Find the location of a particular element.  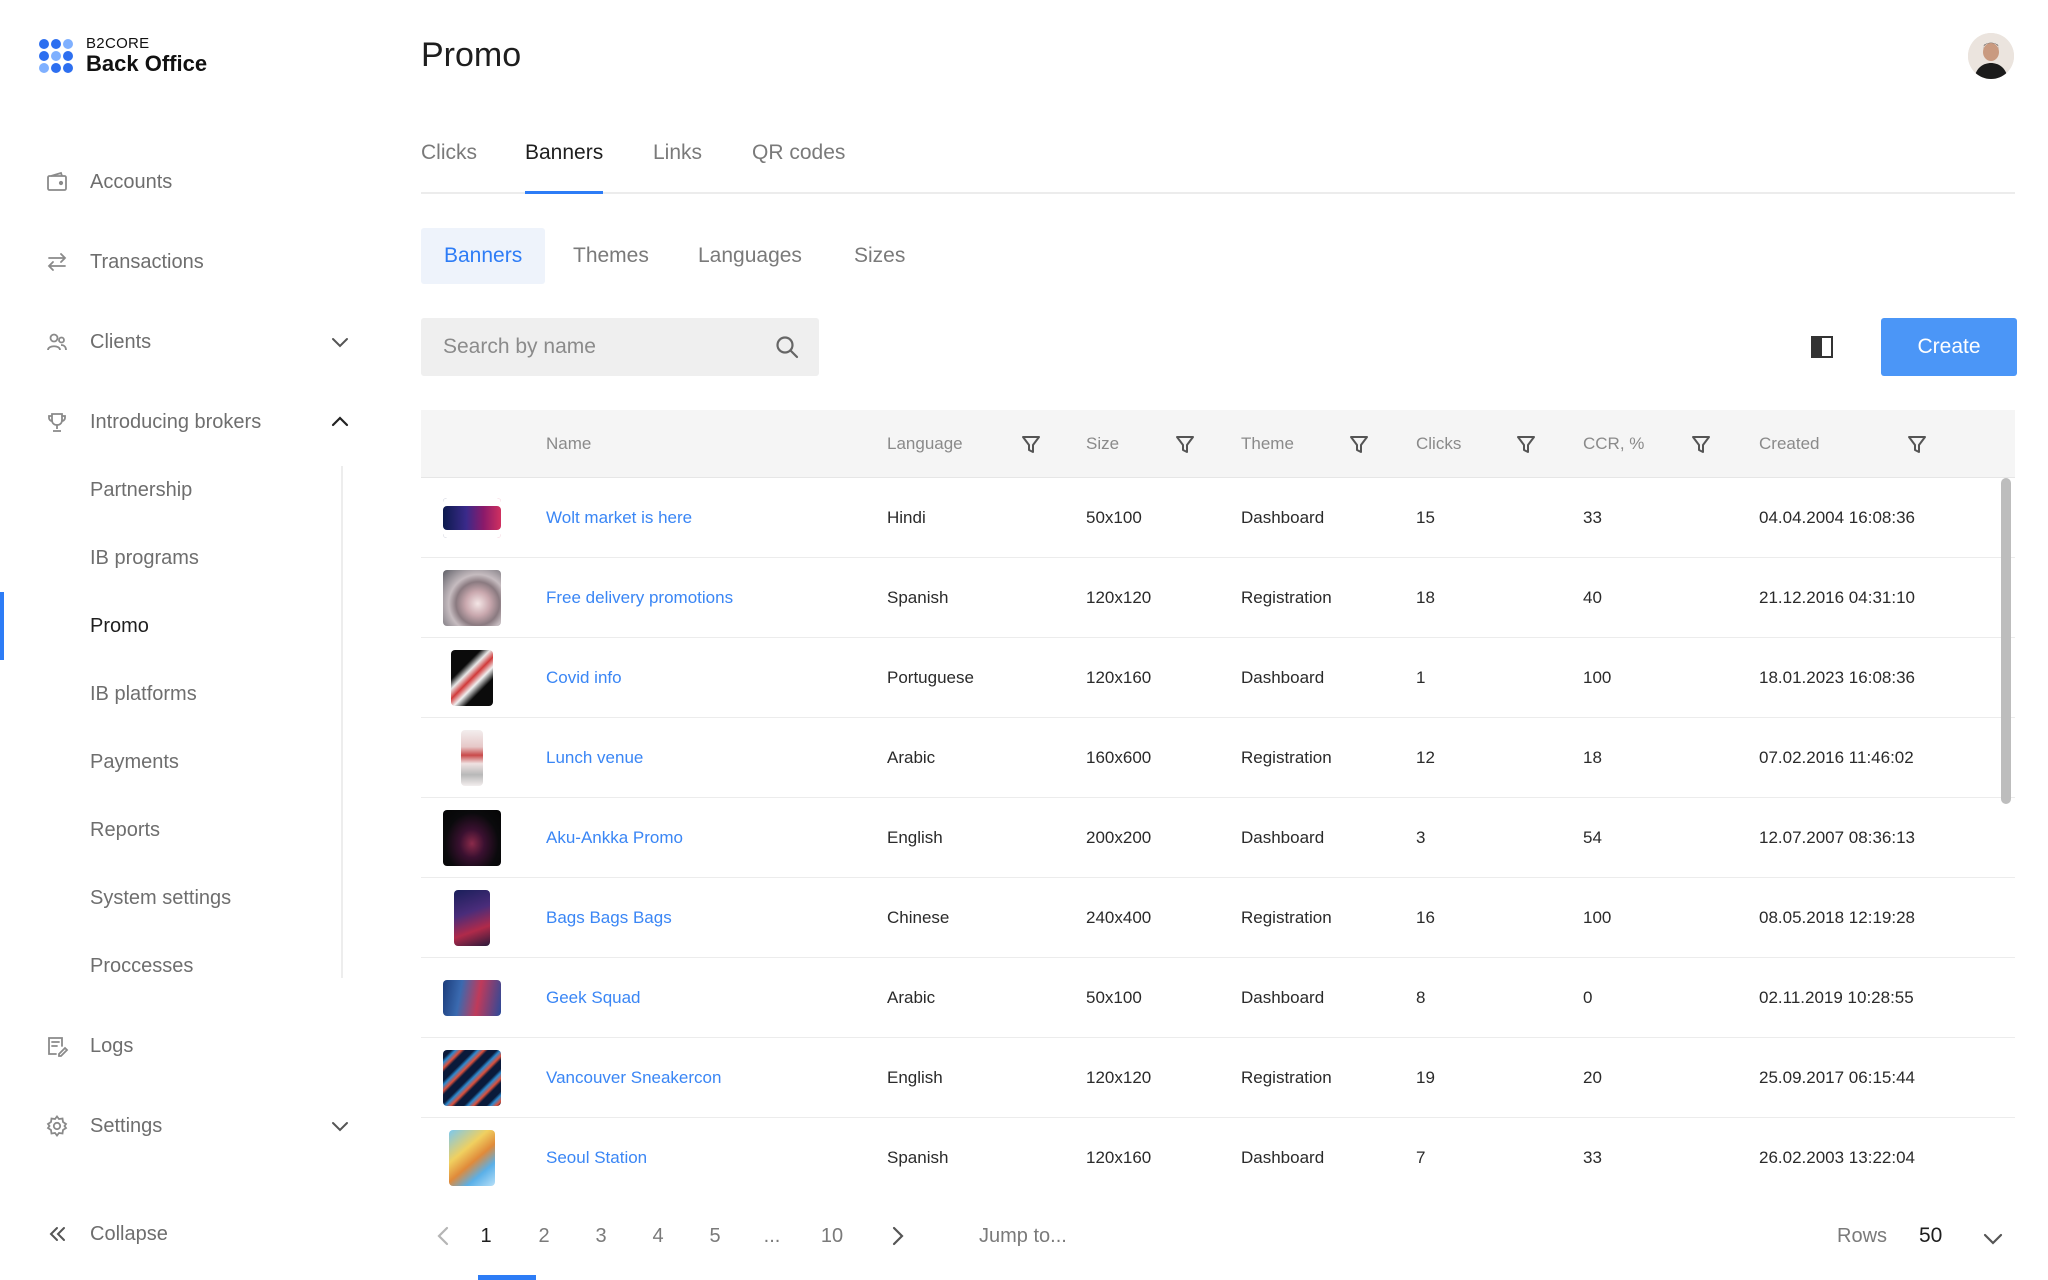

banner-name-link: Bags Bags Bags is located at coordinates (609, 918).